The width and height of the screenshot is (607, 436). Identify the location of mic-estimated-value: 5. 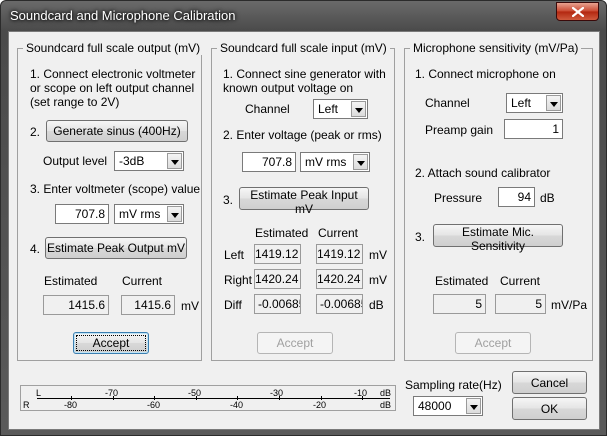
(459, 304).